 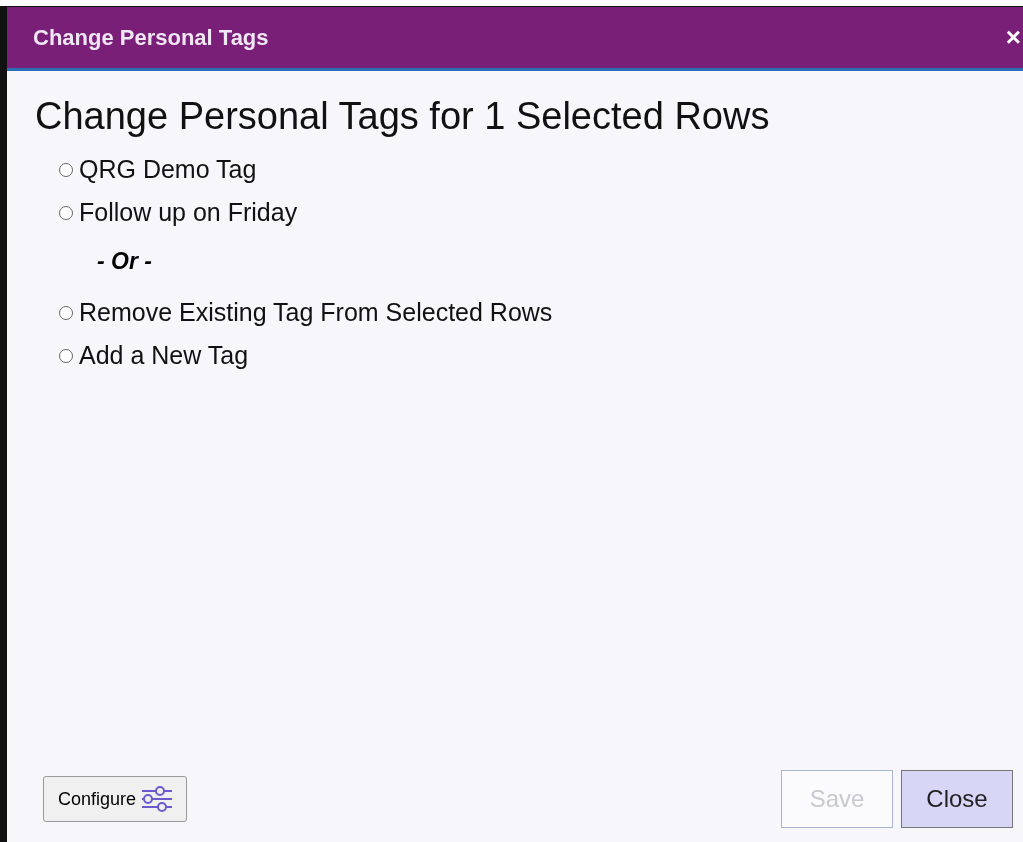 I want to click on configure-button: Configure, so click(x=115, y=799).